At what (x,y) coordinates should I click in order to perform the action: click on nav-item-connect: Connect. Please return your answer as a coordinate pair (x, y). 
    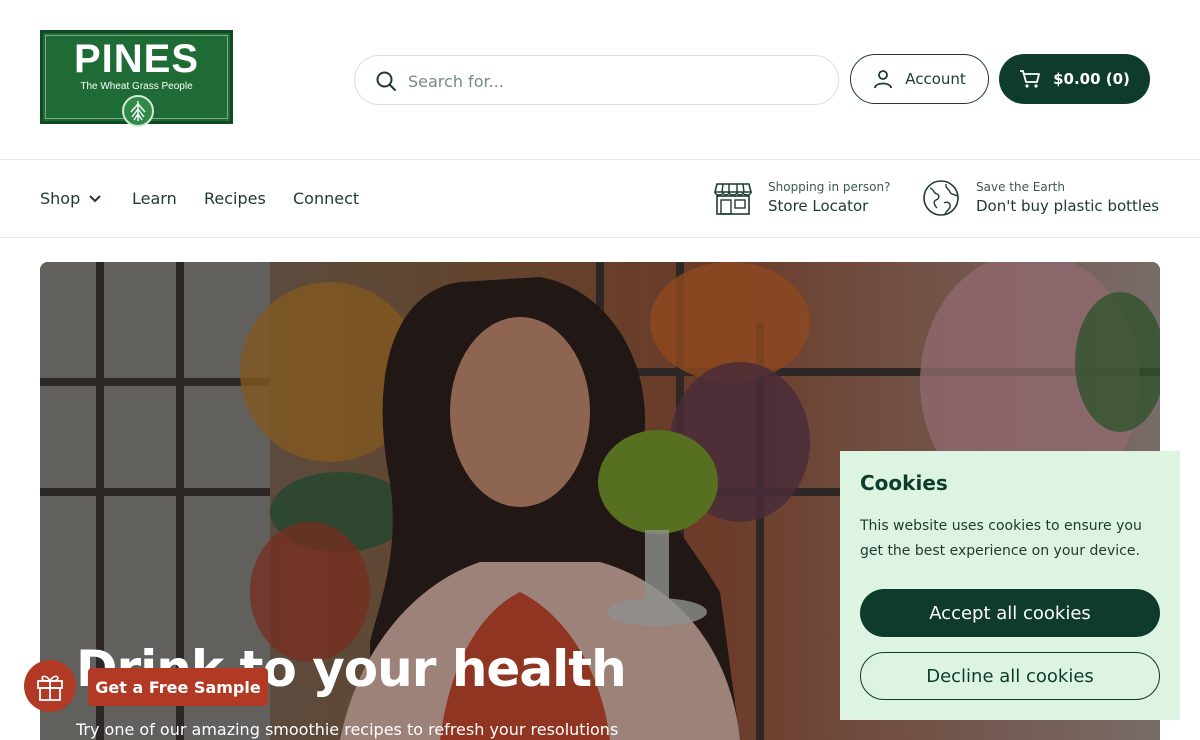
    Looking at the image, I should click on (326, 198).